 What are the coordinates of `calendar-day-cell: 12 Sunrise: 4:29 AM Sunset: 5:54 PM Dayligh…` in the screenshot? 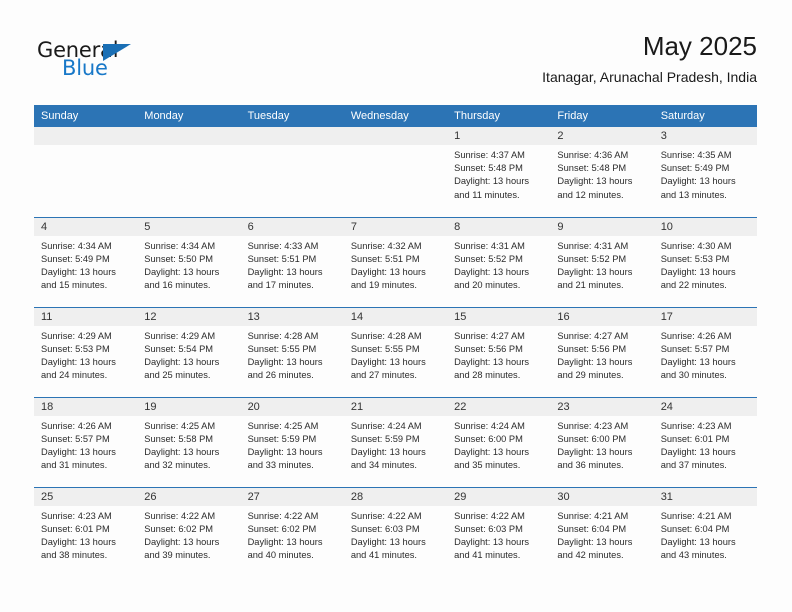 It's located at (189, 351).